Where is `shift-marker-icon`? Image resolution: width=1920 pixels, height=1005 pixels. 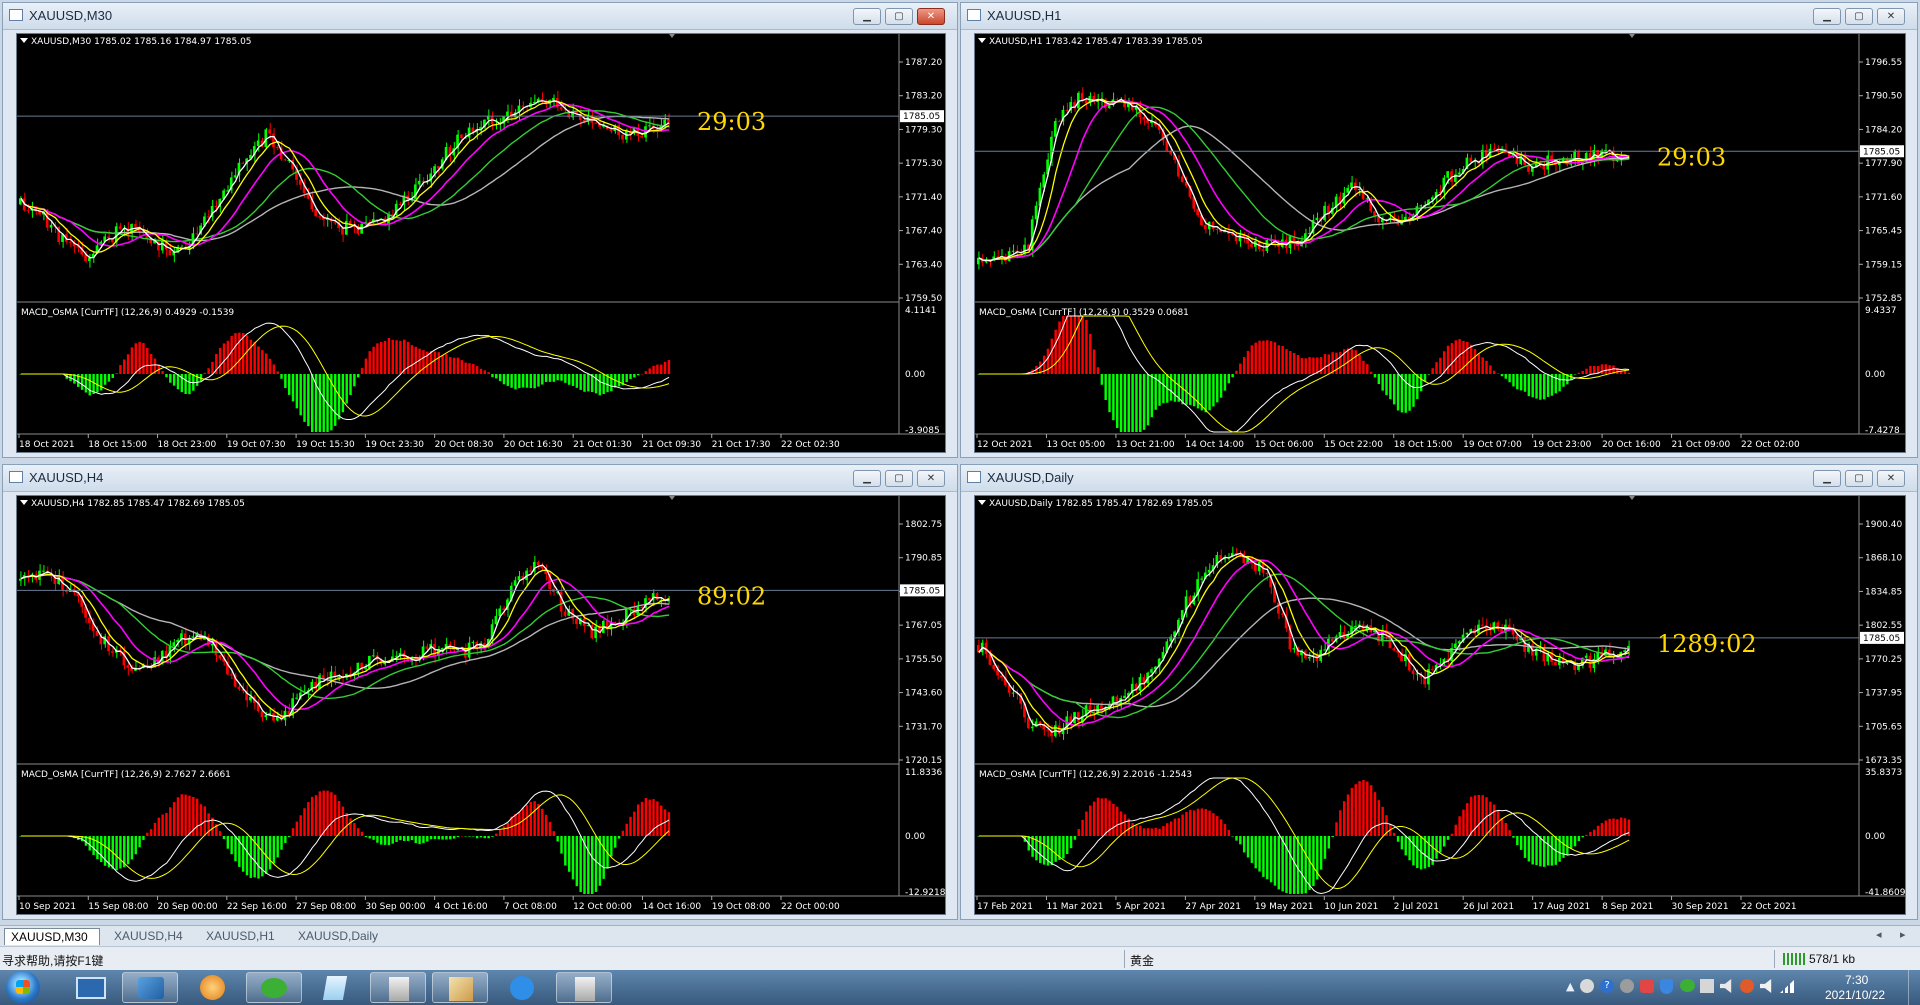
shift-marker-icon is located at coordinates (1632, 36).